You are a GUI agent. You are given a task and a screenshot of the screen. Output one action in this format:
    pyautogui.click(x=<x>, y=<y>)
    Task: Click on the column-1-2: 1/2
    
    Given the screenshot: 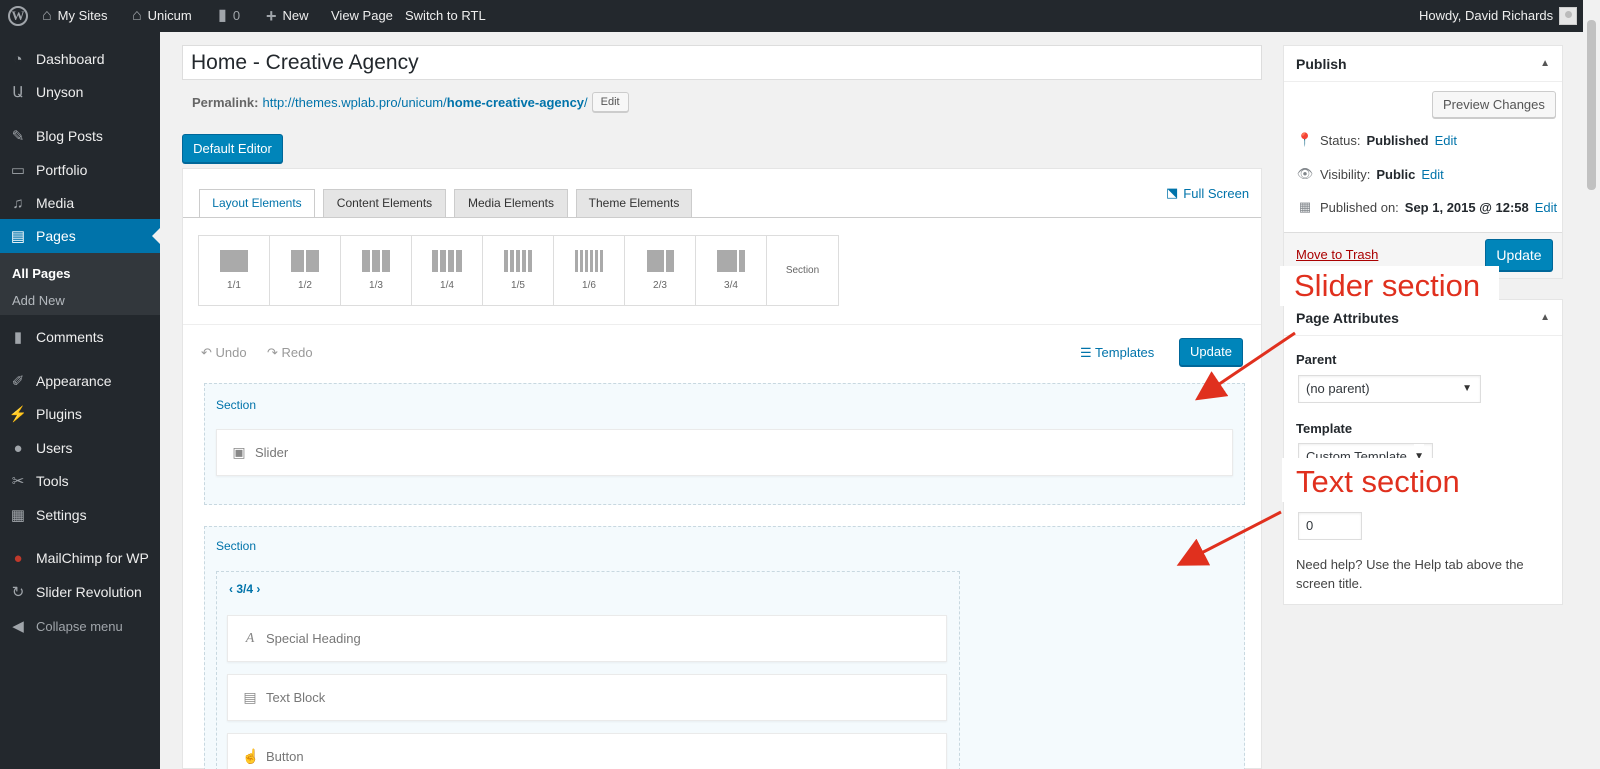 What is the action you would take?
    pyautogui.click(x=305, y=270)
    